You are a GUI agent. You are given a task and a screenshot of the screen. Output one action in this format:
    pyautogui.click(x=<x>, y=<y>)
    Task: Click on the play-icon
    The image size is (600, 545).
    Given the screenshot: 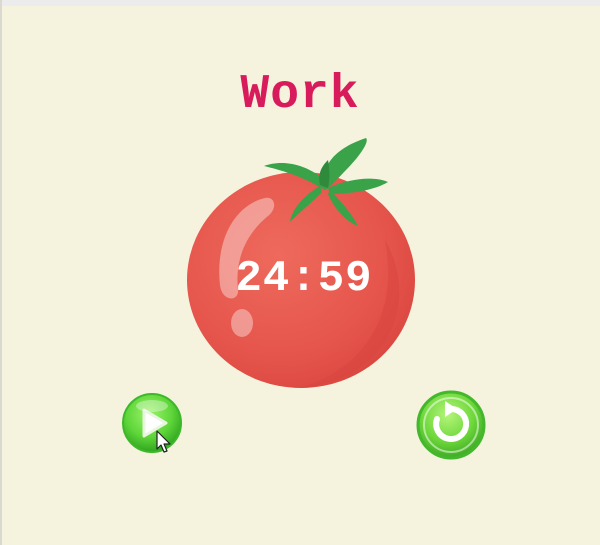 What is the action you would take?
    pyautogui.click(x=152, y=423)
    